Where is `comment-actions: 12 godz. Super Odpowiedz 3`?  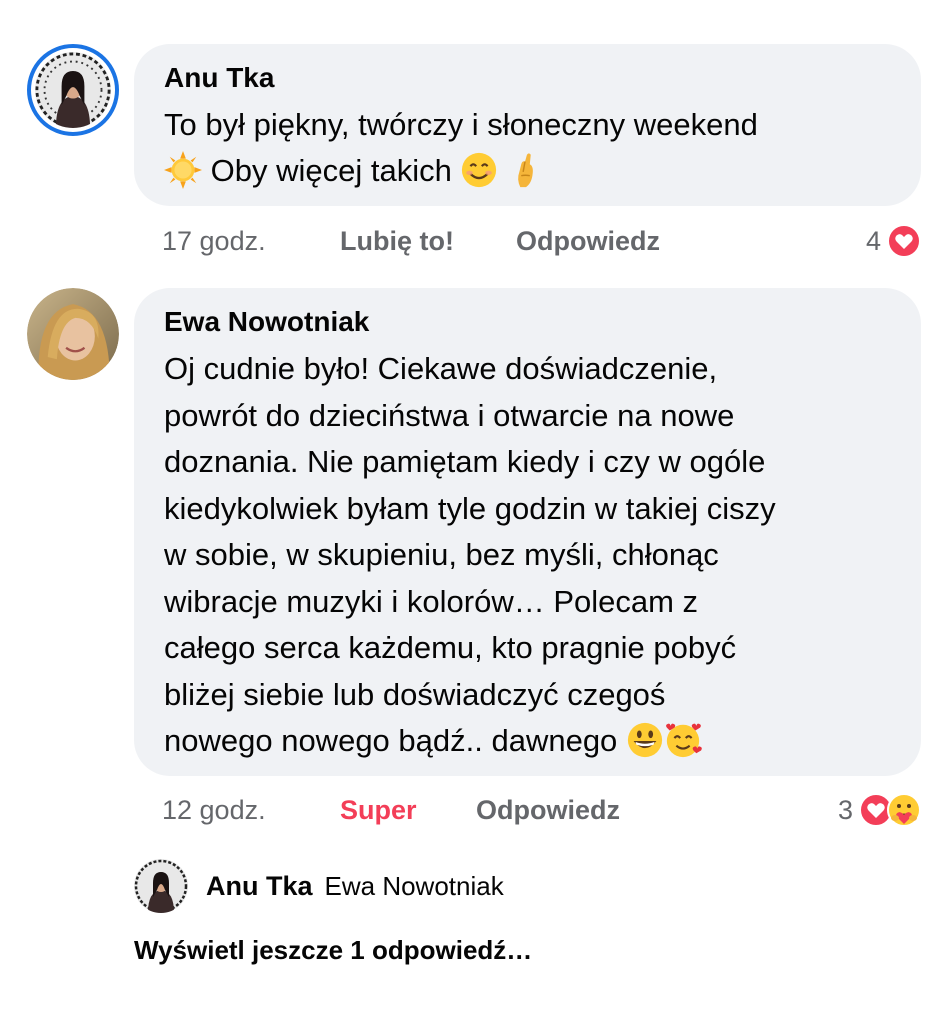 comment-actions: 12 godz. Super Odpowiedz 3 is located at coordinates (541, 810).